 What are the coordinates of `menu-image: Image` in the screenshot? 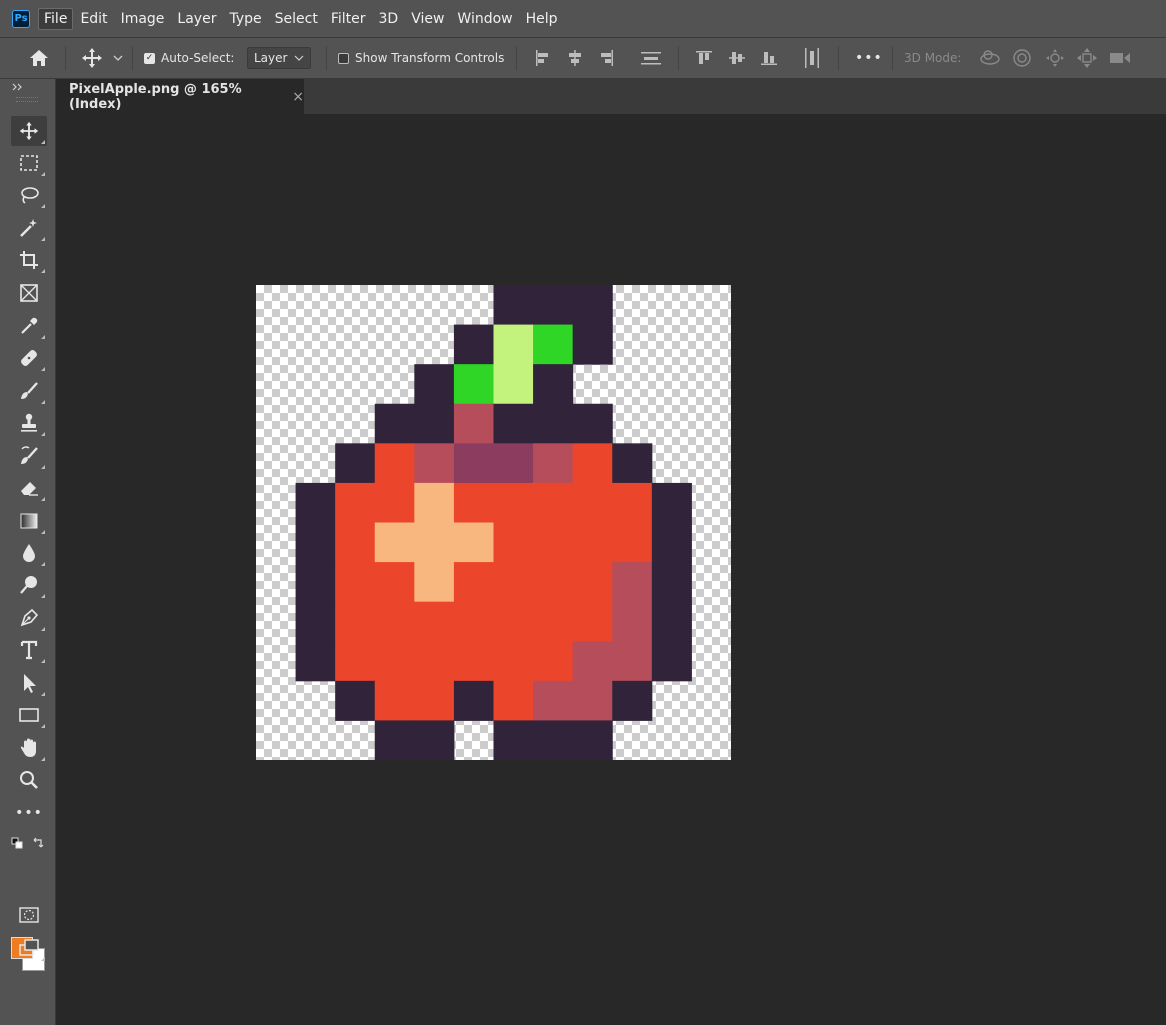 It's located at (143, 19).